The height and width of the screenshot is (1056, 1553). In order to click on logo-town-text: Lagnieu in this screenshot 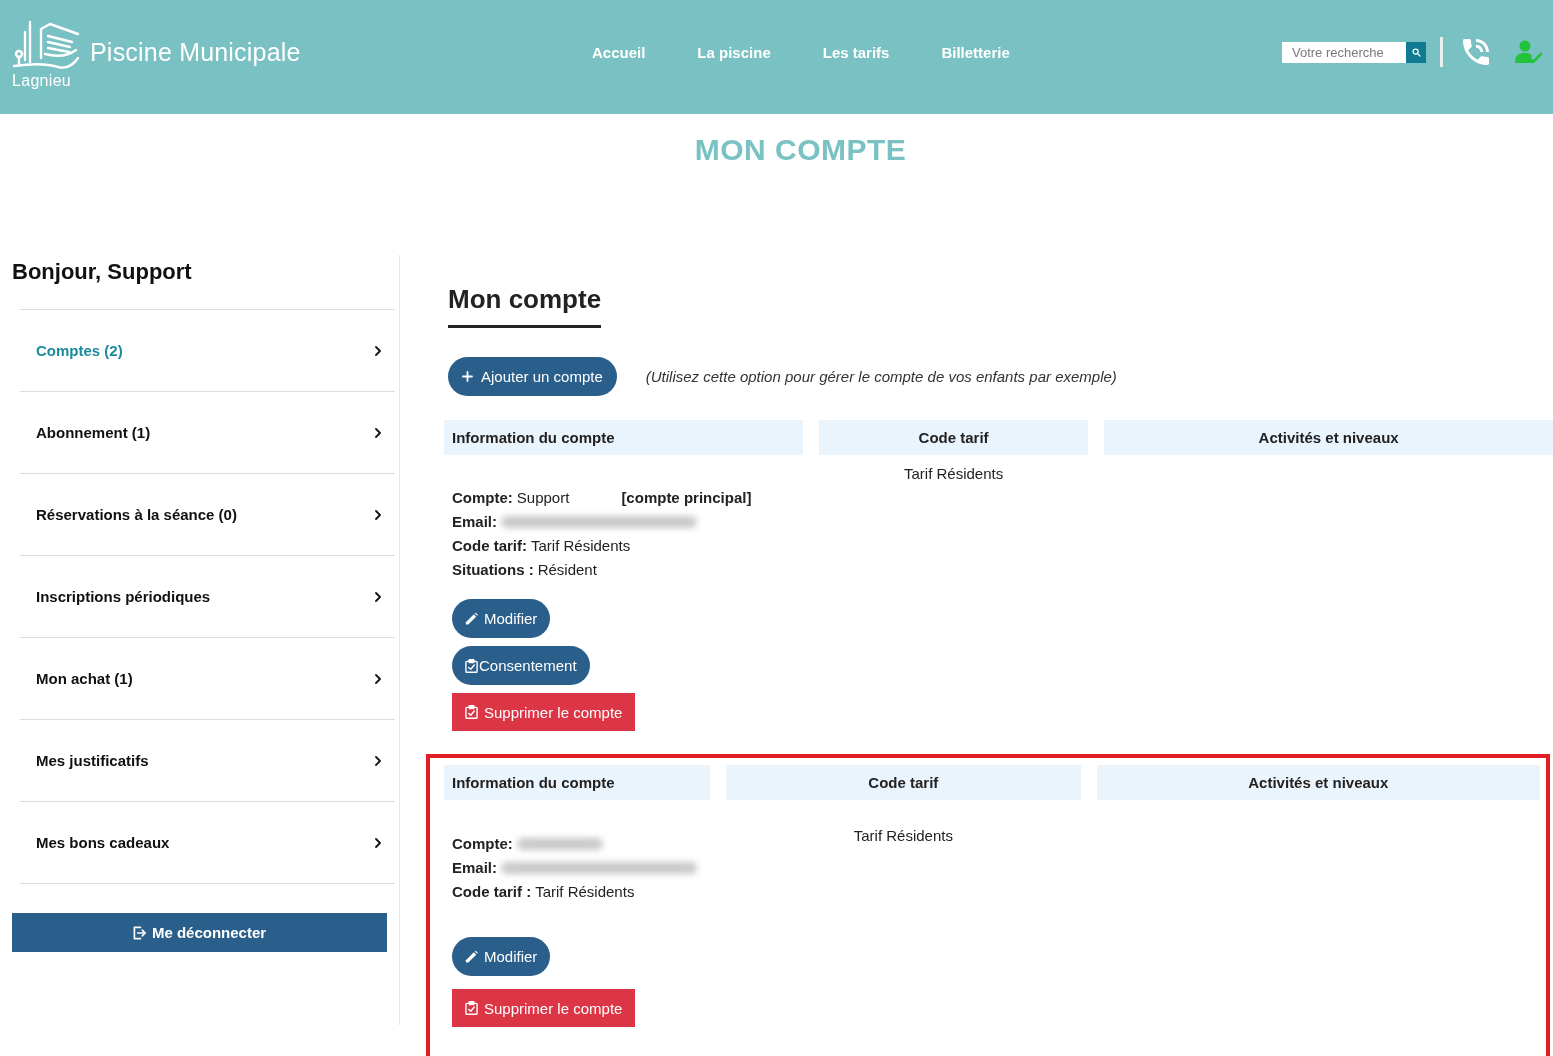, I will do `click(42, 81)`.